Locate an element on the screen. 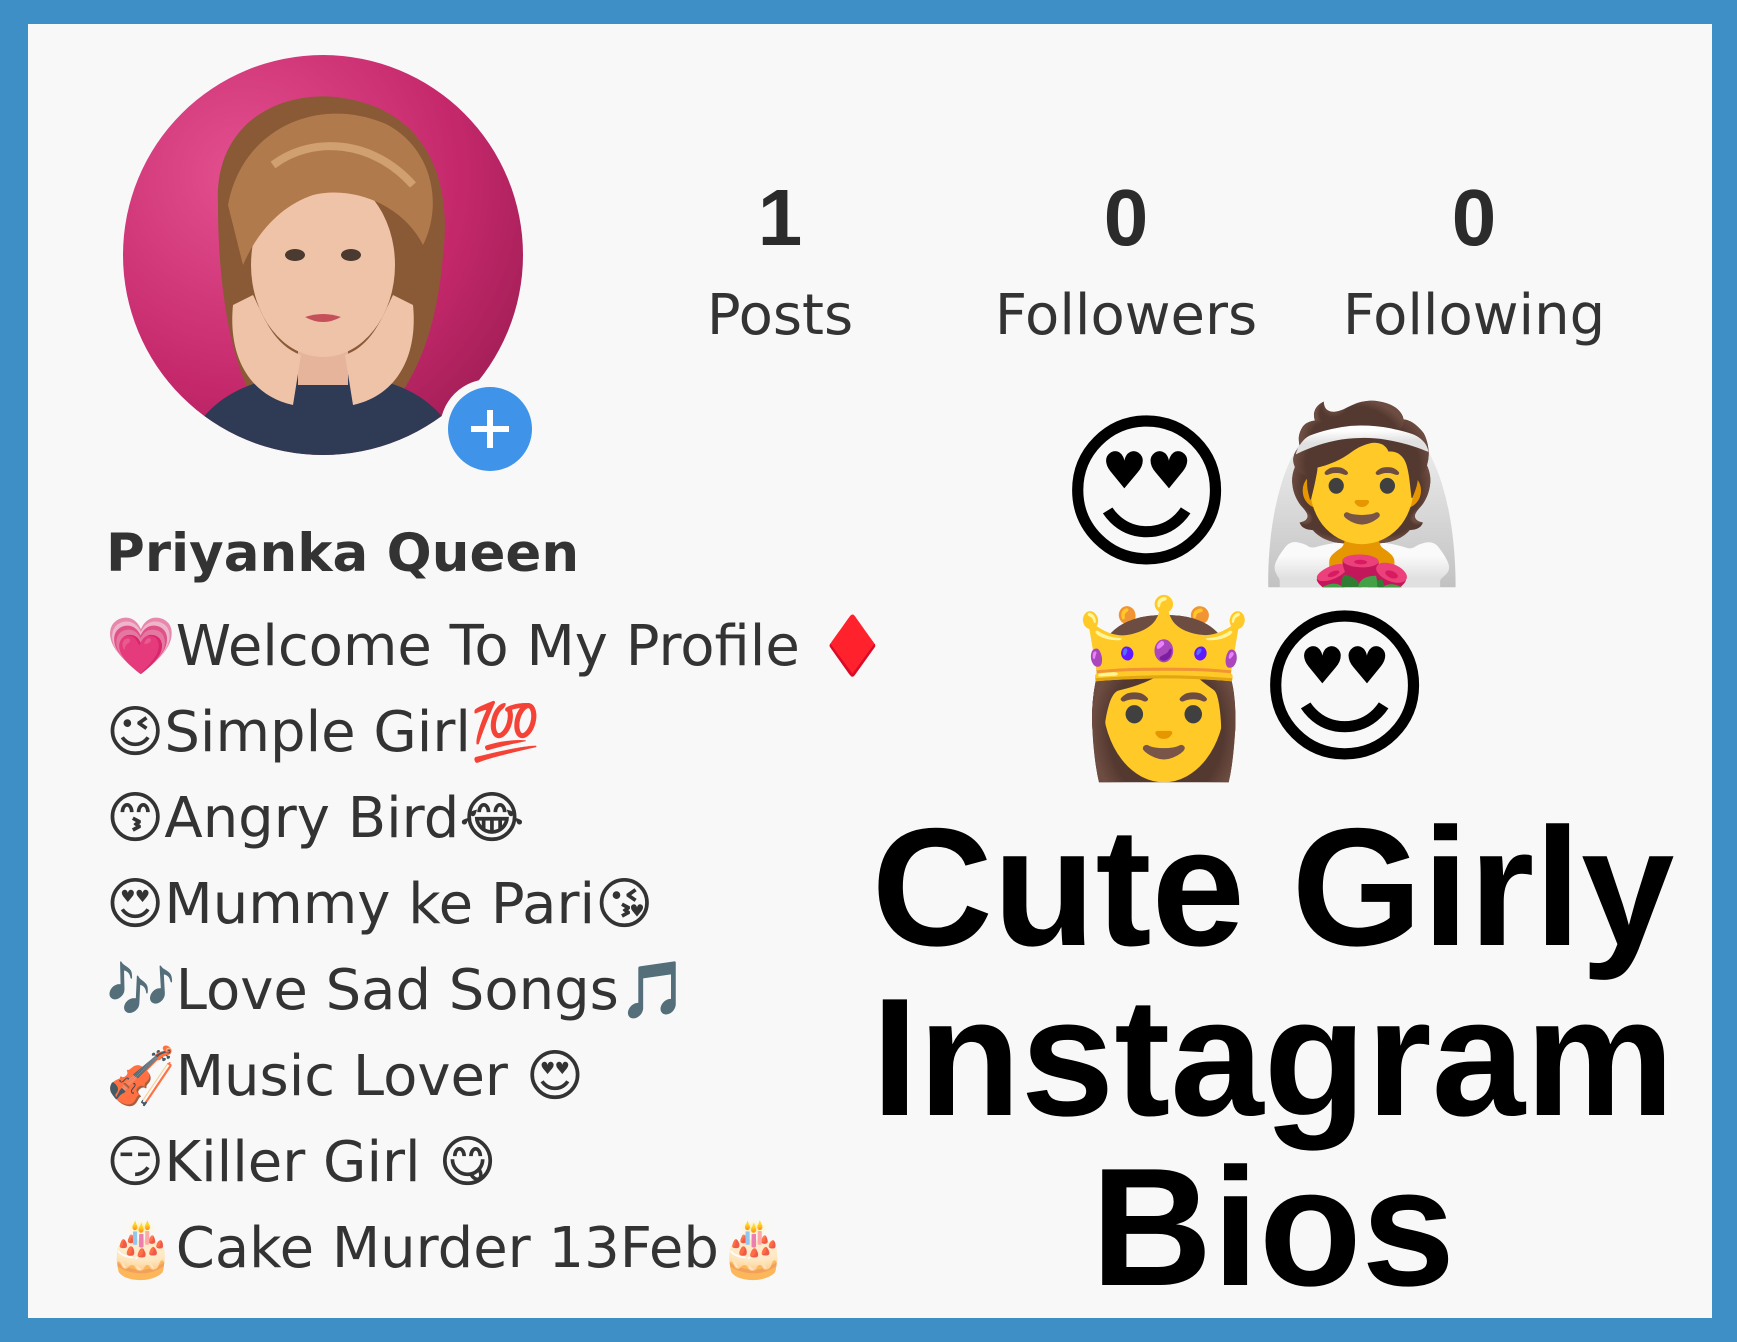 The image size is (1737, 1342). bio-line: 🎶Love Sad Songs🎵 is located at coordinates (397, 990).